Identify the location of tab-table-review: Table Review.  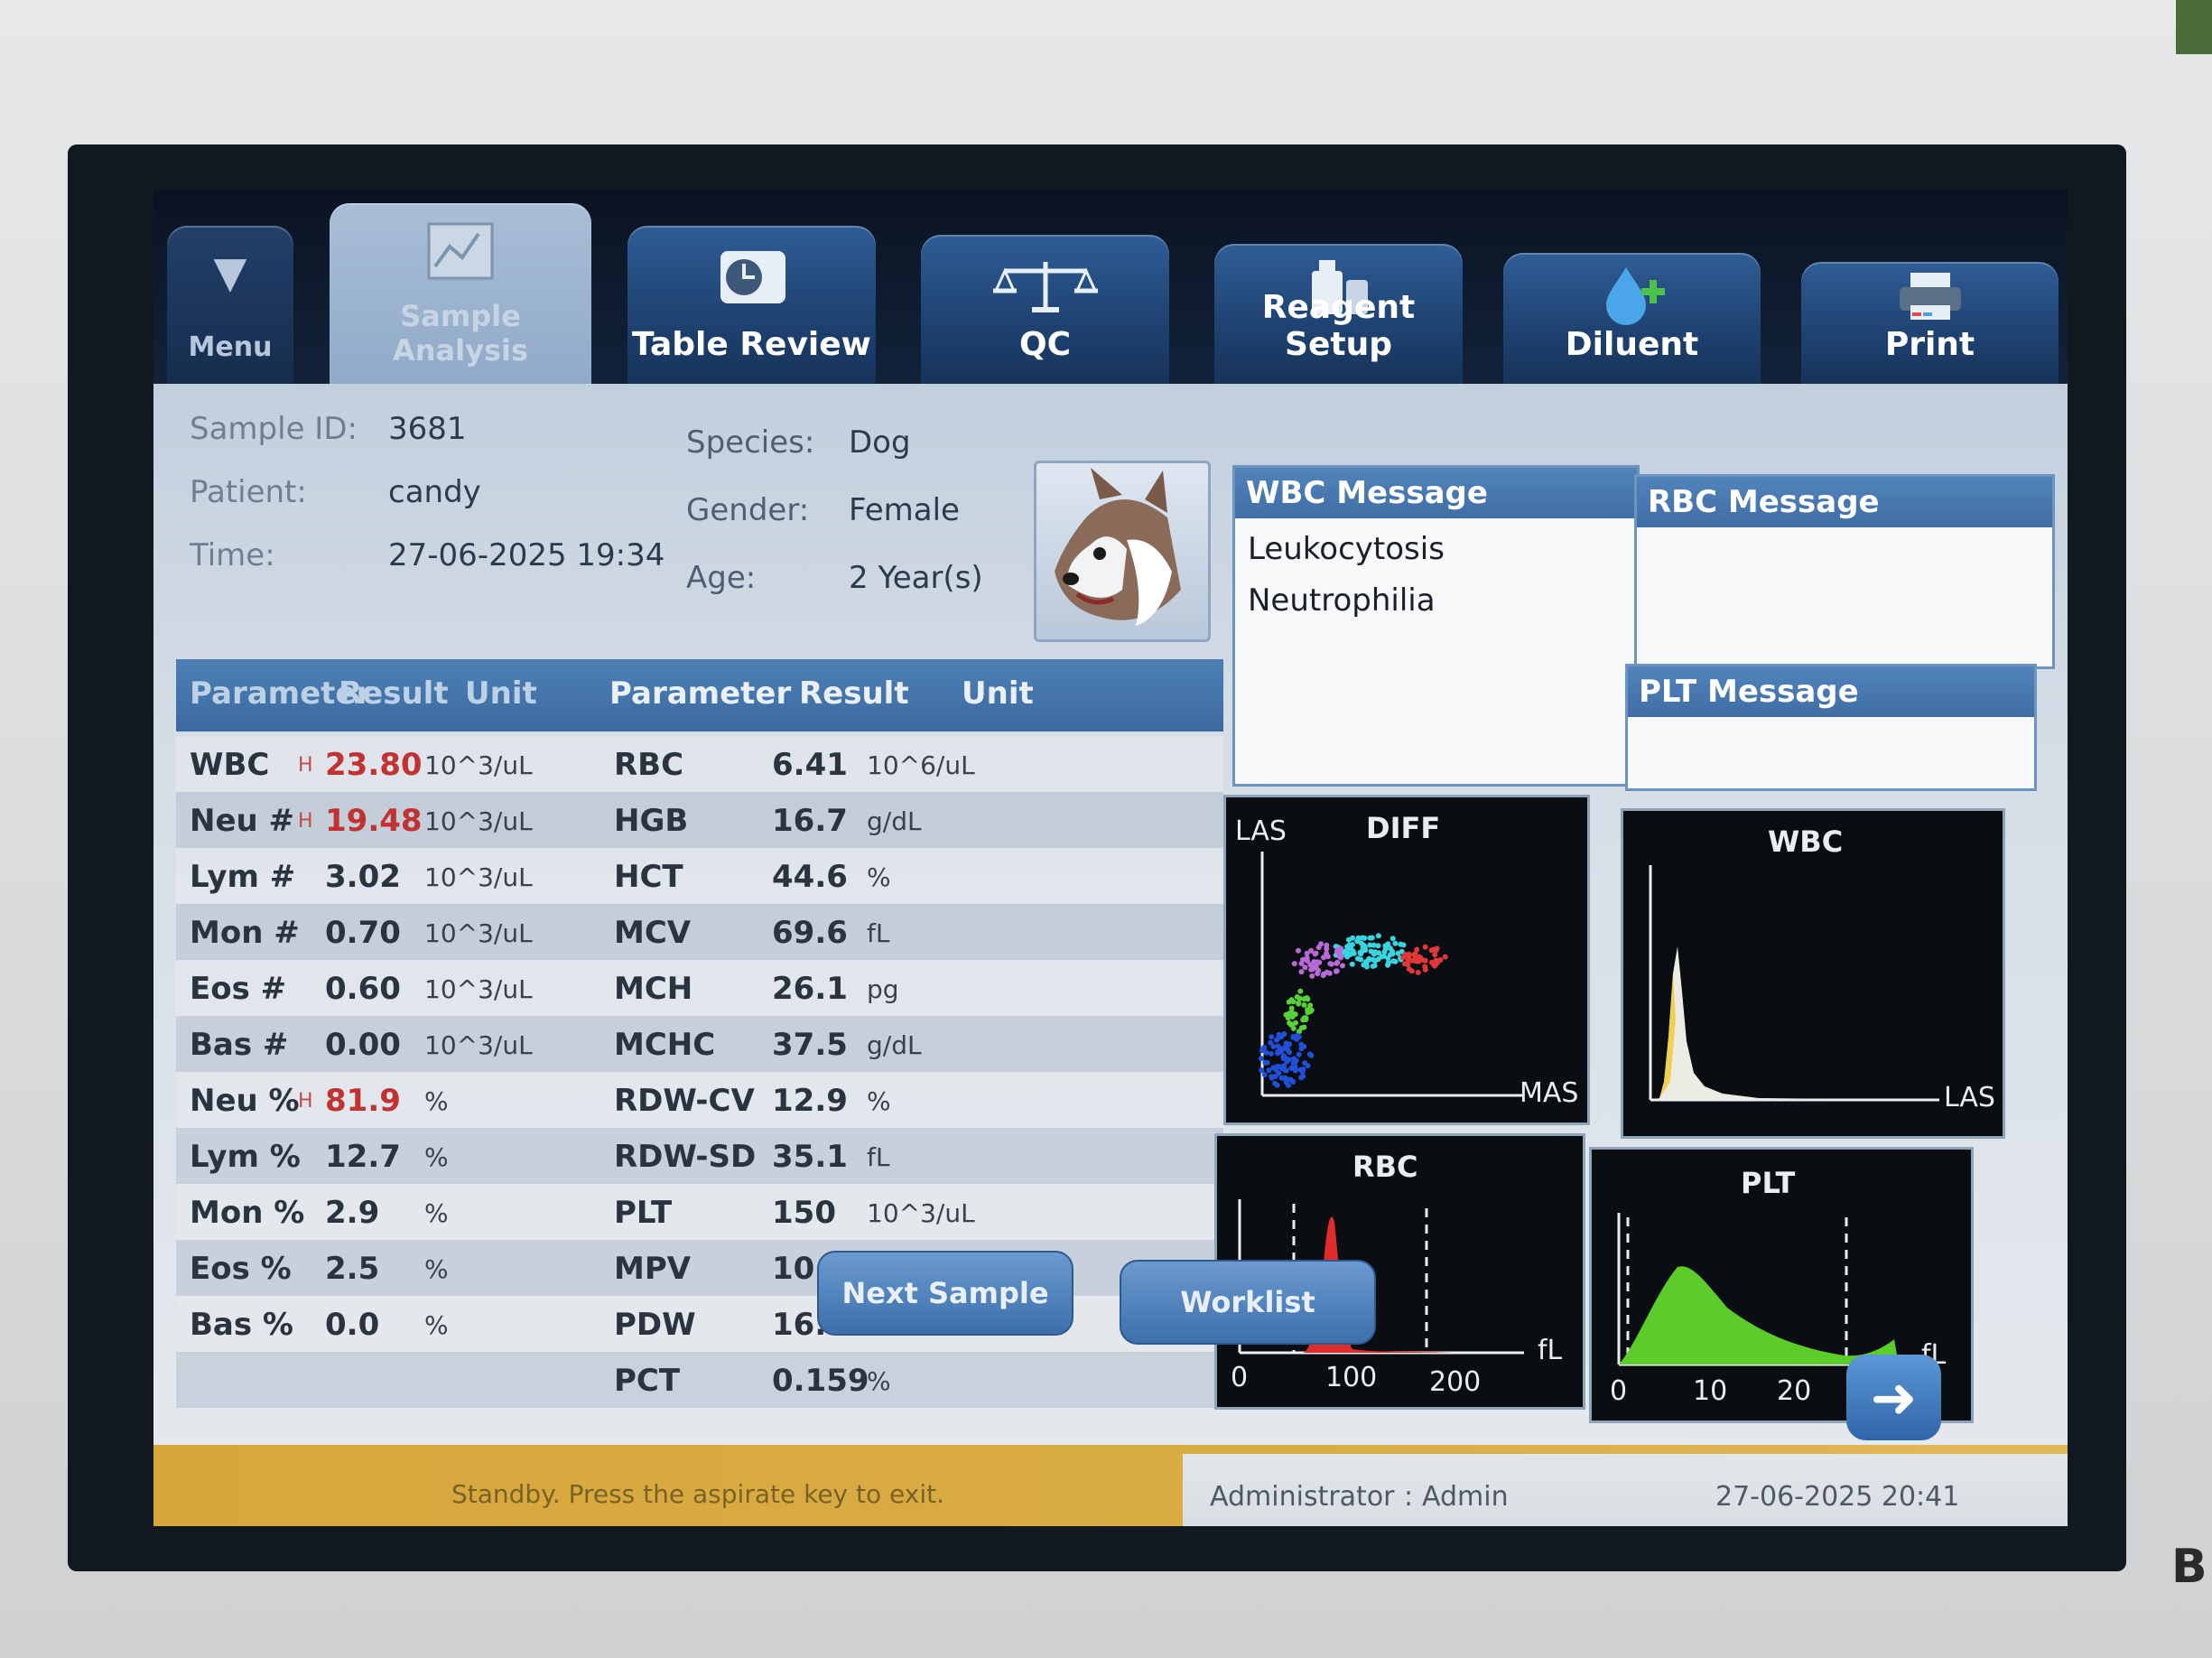
(751, 307).